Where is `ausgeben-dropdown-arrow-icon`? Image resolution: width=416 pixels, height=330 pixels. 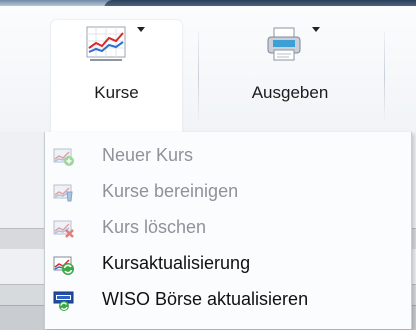 ausgeben-dropdown-arrow-icon is located at coordinates (316, 29).